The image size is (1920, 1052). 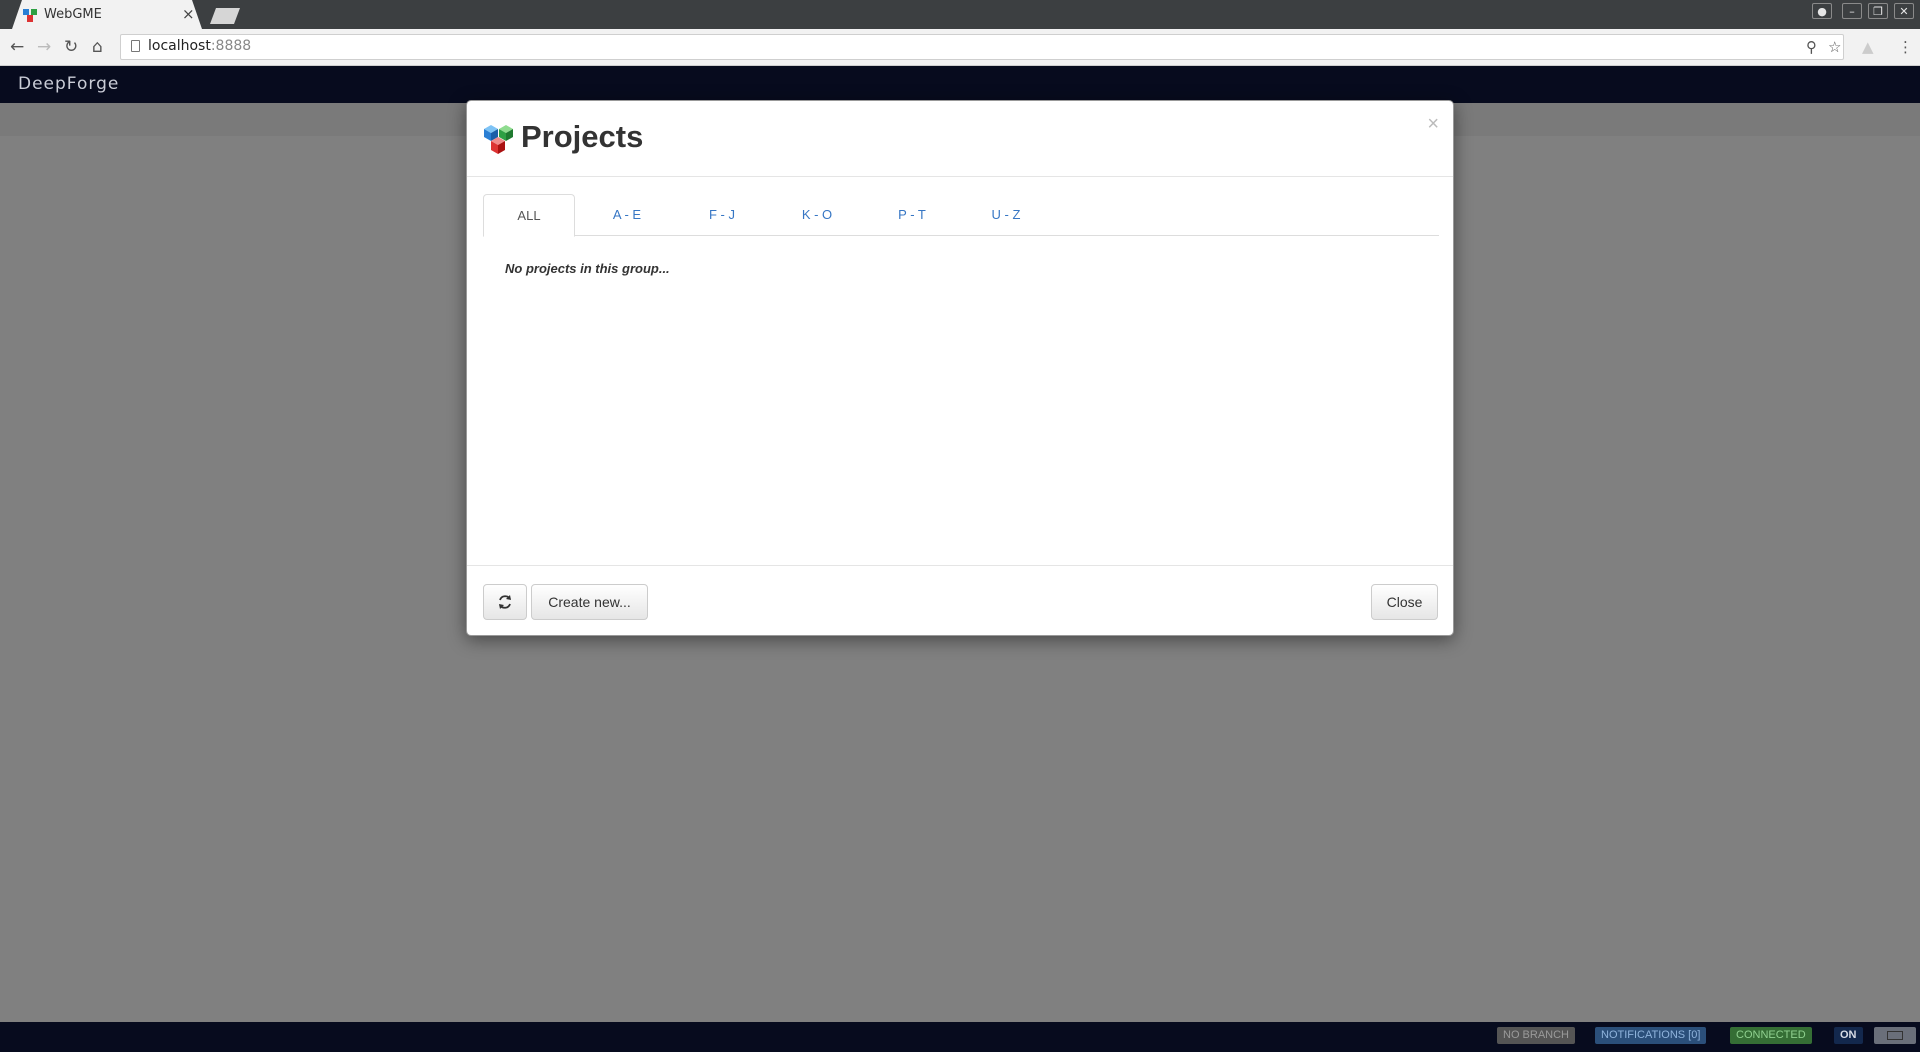 What do you see at coordinates (1536, 1035) in the screenshot?
I see `branch-badge: NO BRANCH` at bounding box center [1536, 1035].